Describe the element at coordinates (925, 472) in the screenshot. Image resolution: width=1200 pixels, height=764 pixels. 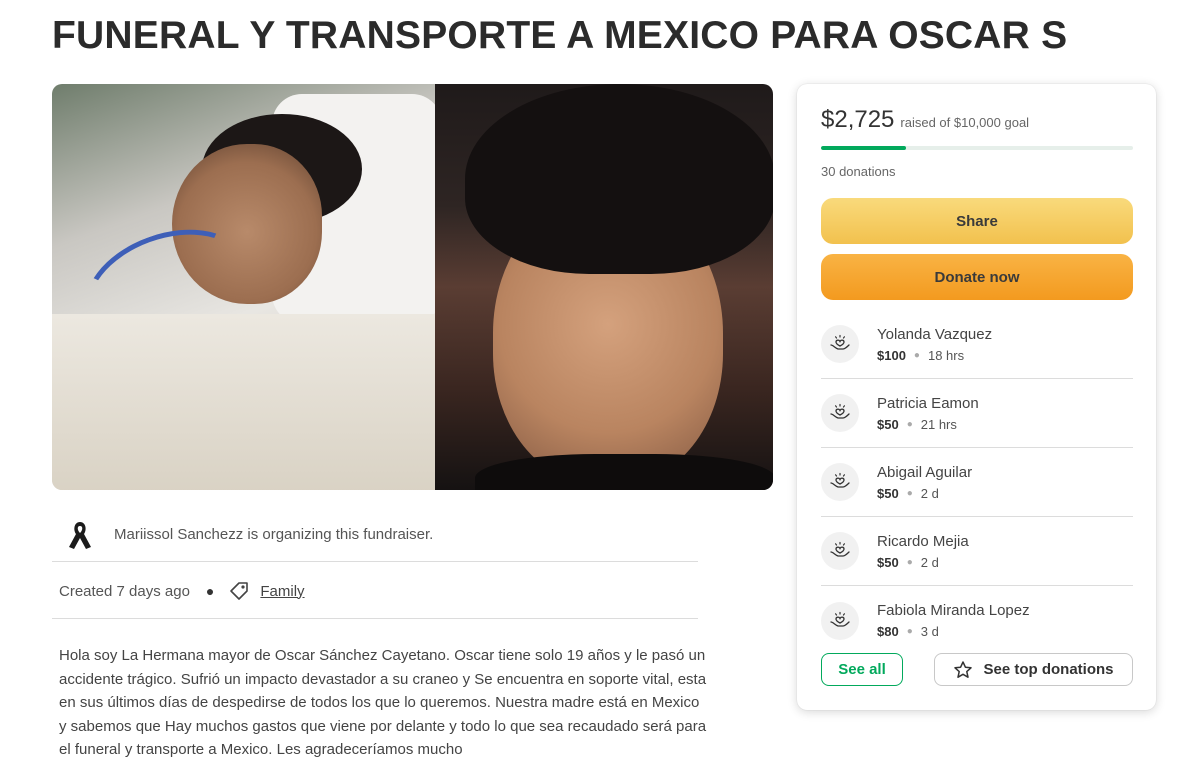
I see `donor-name: Abigail Aguilar` at that location.